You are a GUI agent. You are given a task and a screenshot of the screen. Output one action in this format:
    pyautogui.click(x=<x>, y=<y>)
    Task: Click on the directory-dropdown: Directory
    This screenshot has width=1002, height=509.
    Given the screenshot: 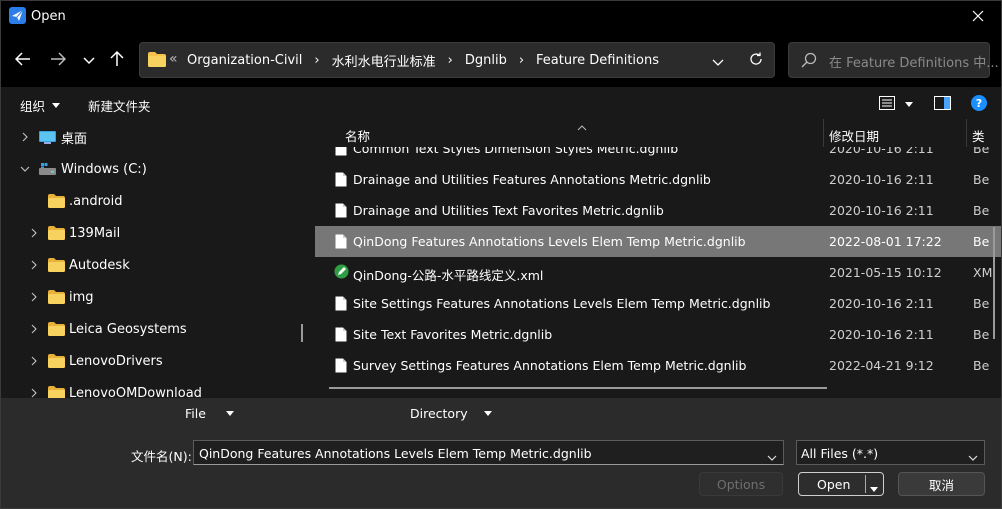 What is the action you would take?
    pyautogui.click(x=451, y=413)
    